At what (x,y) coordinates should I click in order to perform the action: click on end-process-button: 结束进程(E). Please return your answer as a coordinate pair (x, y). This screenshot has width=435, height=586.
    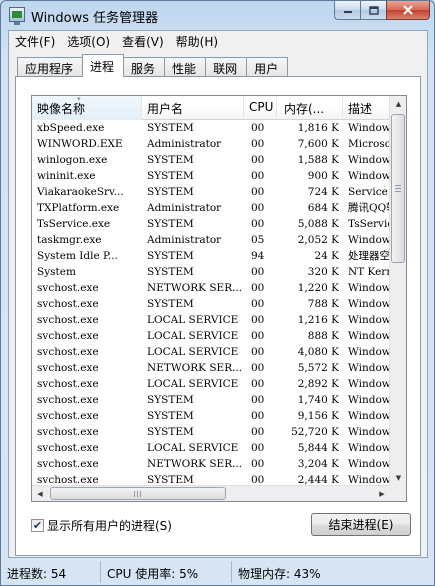
    Looking at the image, I should click on (361, 524).